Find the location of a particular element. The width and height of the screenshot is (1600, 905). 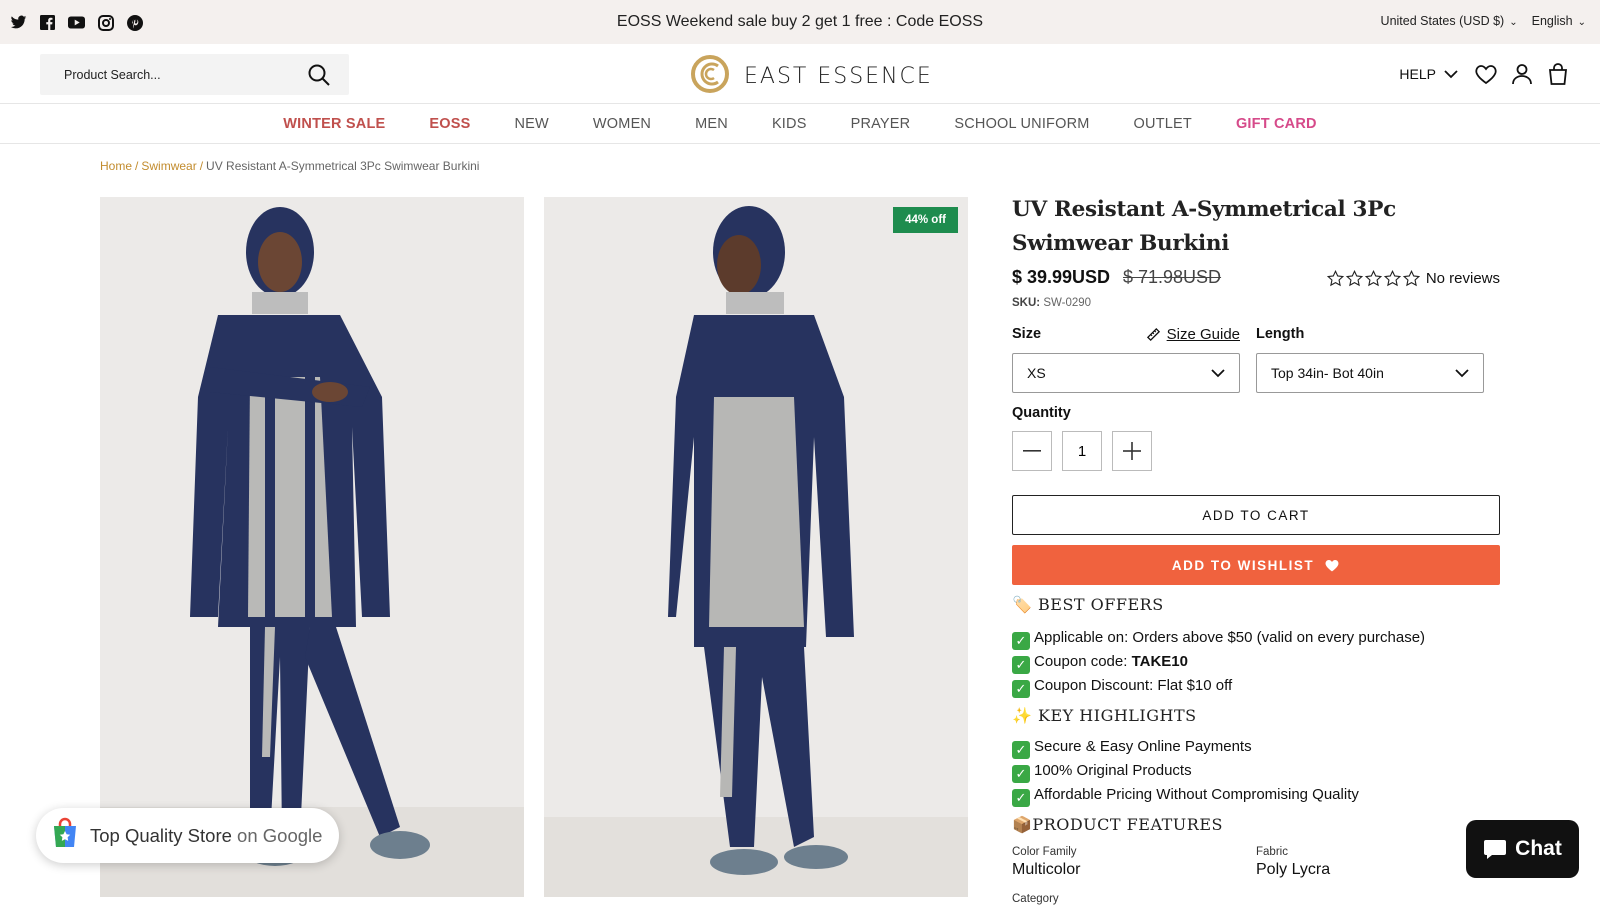

compare-price: $ 71.98USD is located at coordinates (1172, 277).